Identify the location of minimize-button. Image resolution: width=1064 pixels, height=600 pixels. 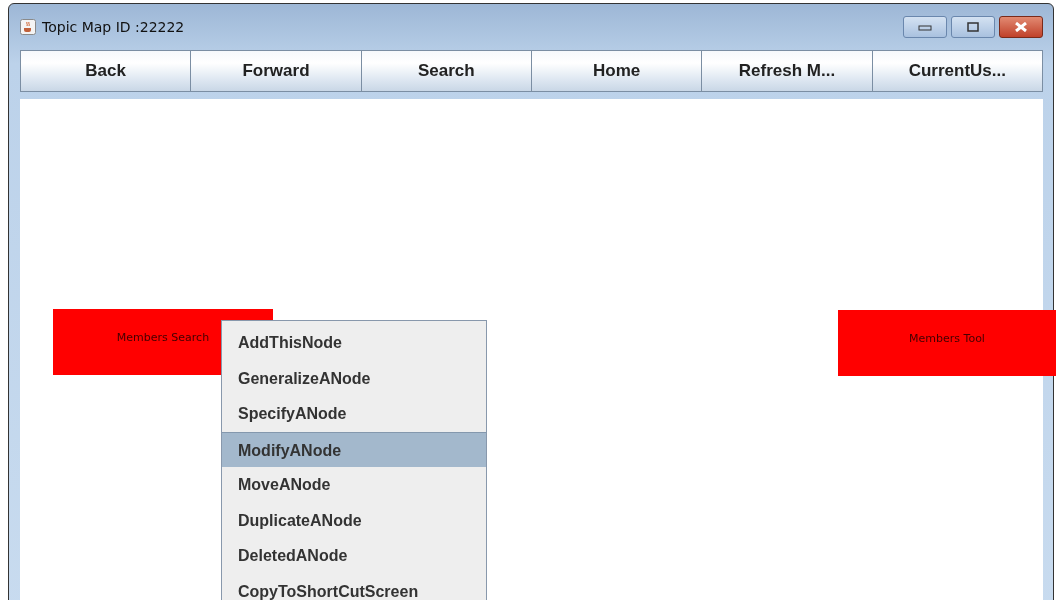
(925, 27).